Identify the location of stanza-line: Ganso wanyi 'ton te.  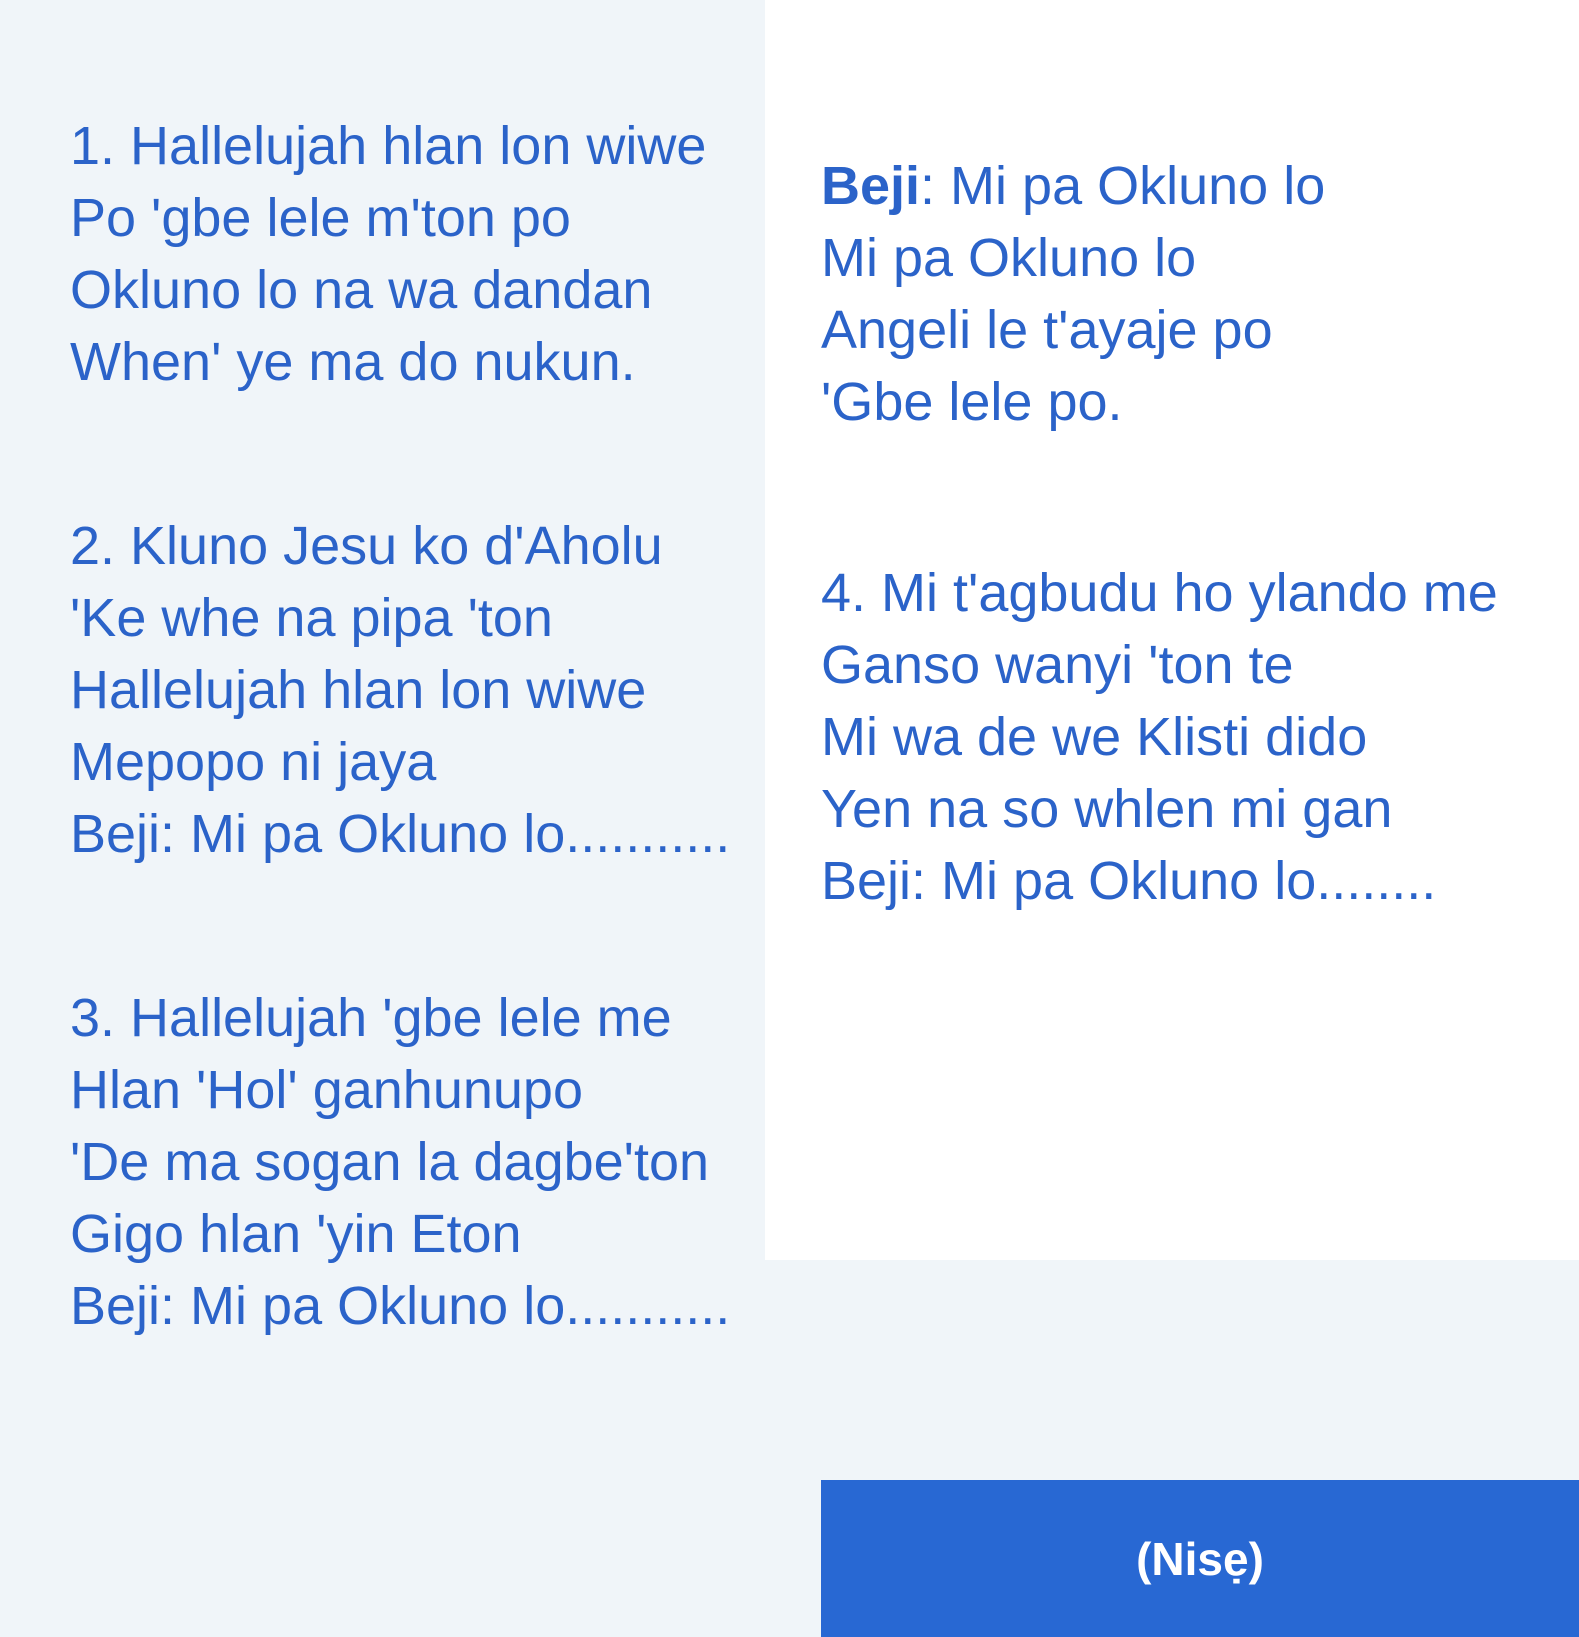
(1057, 665).